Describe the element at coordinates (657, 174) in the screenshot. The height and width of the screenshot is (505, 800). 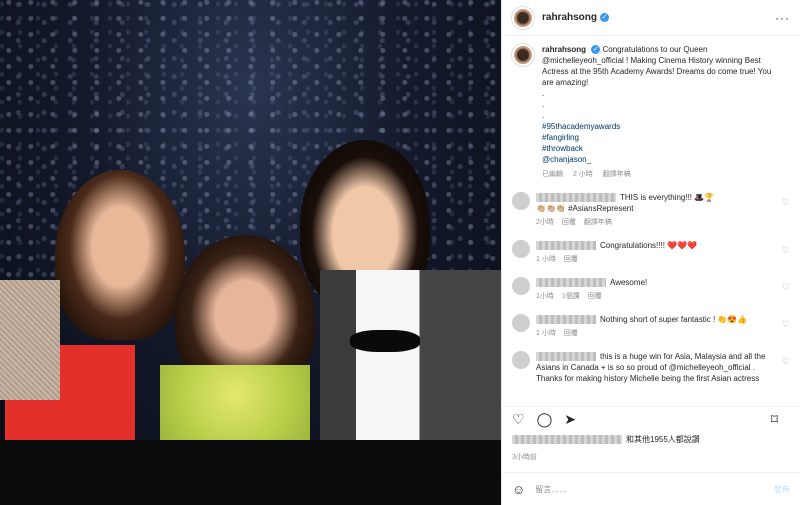
I see `caption-meta: 已編輯 2 小時 翻譯年稿` at that location.